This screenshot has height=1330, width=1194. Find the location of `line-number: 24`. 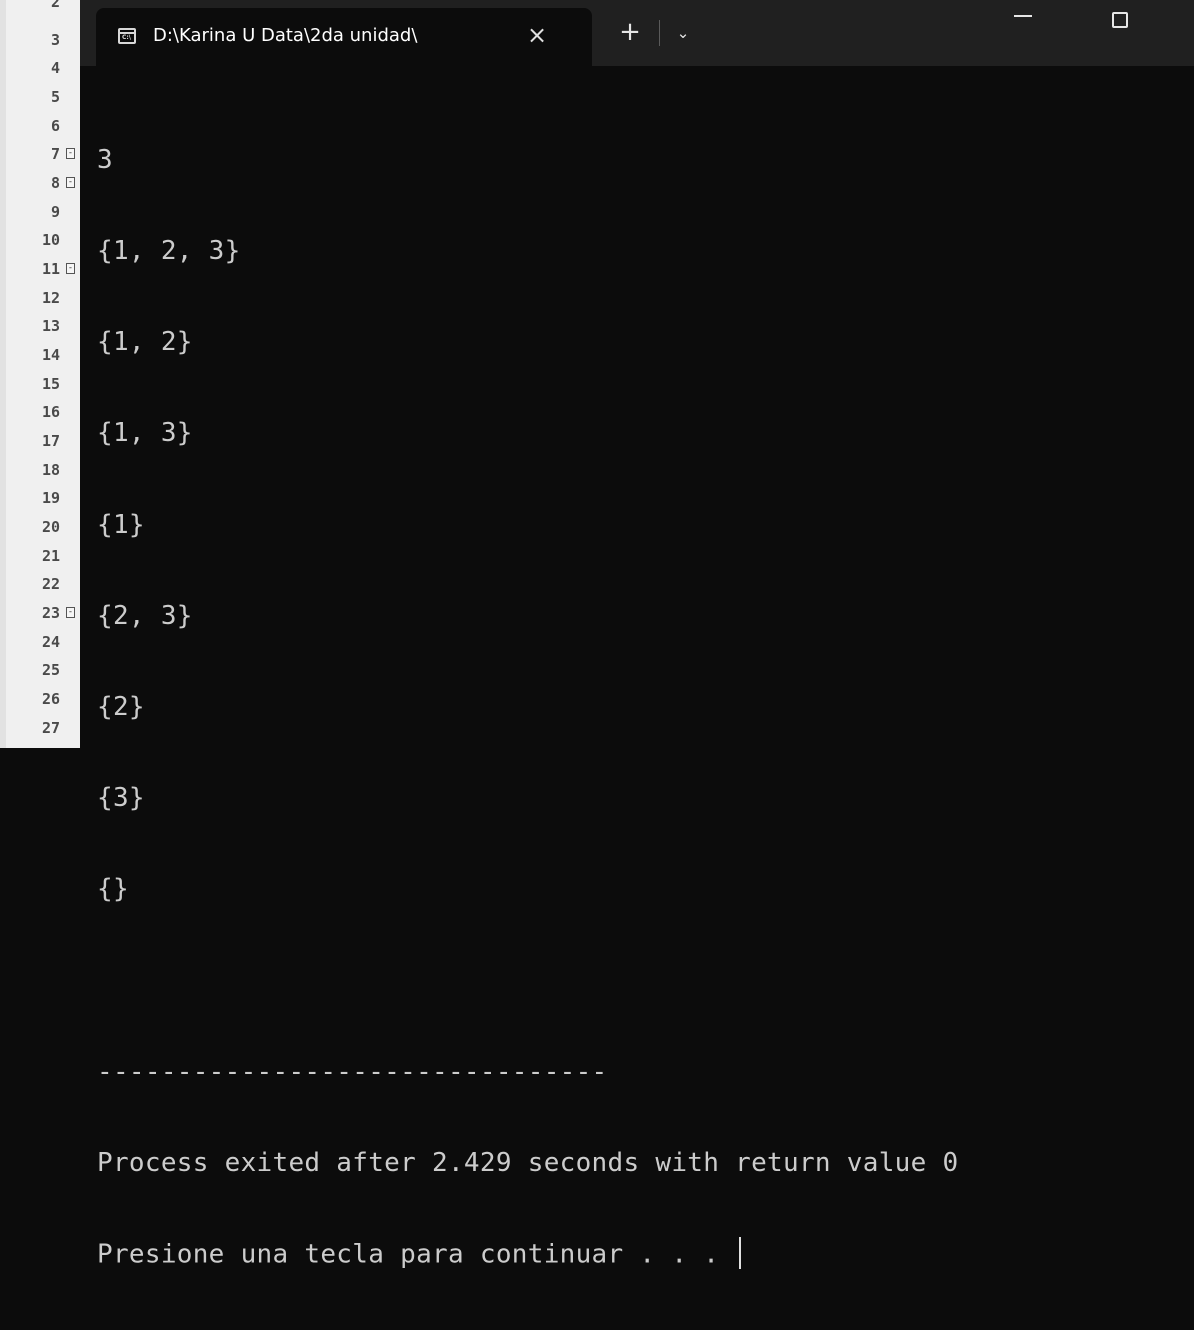

line-number: 24 is located at coordinates (50, 642).